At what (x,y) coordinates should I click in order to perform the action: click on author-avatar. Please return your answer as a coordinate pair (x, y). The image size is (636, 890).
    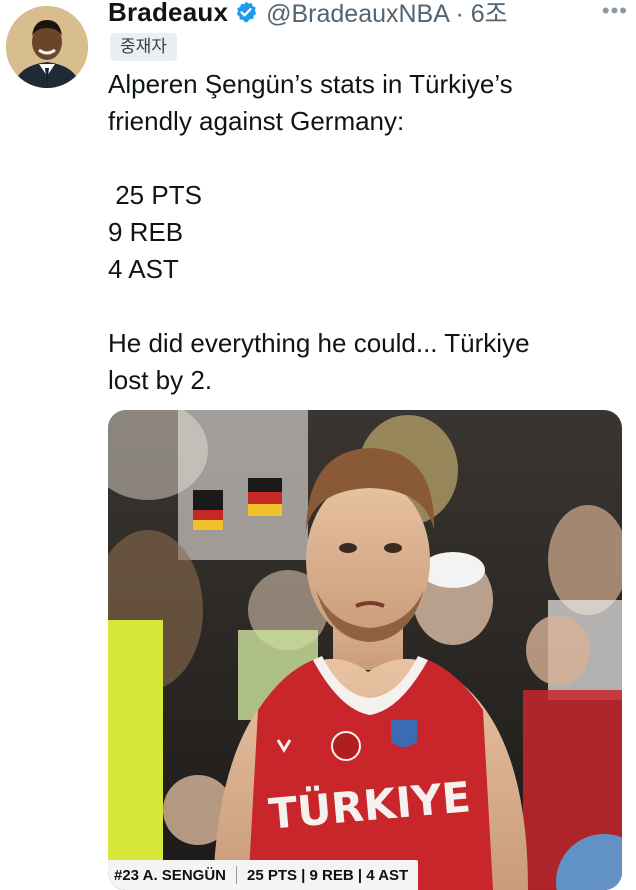
    Looking at the image, I should click on (47, 47).